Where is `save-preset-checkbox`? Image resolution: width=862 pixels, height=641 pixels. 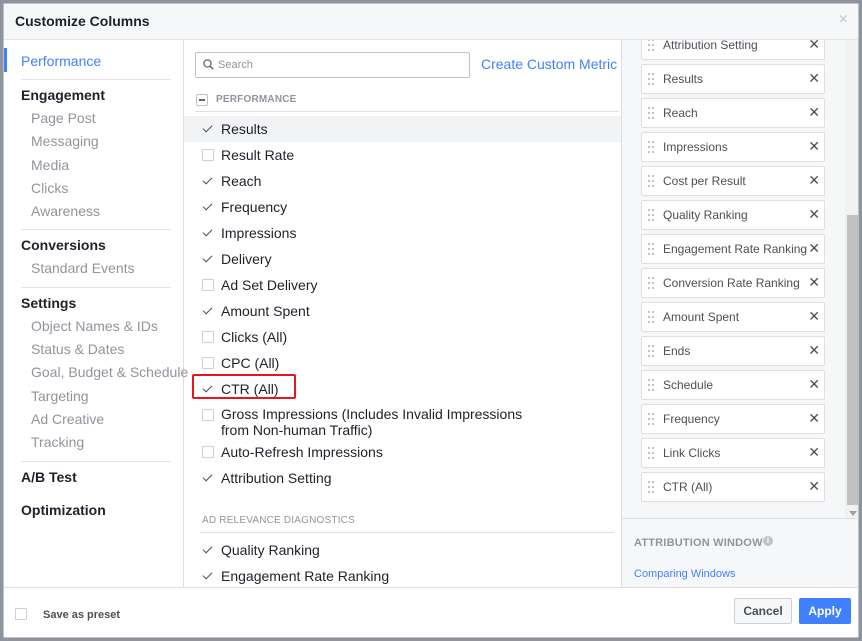 save-preset-checkbox is located at coordinates (21, 614).